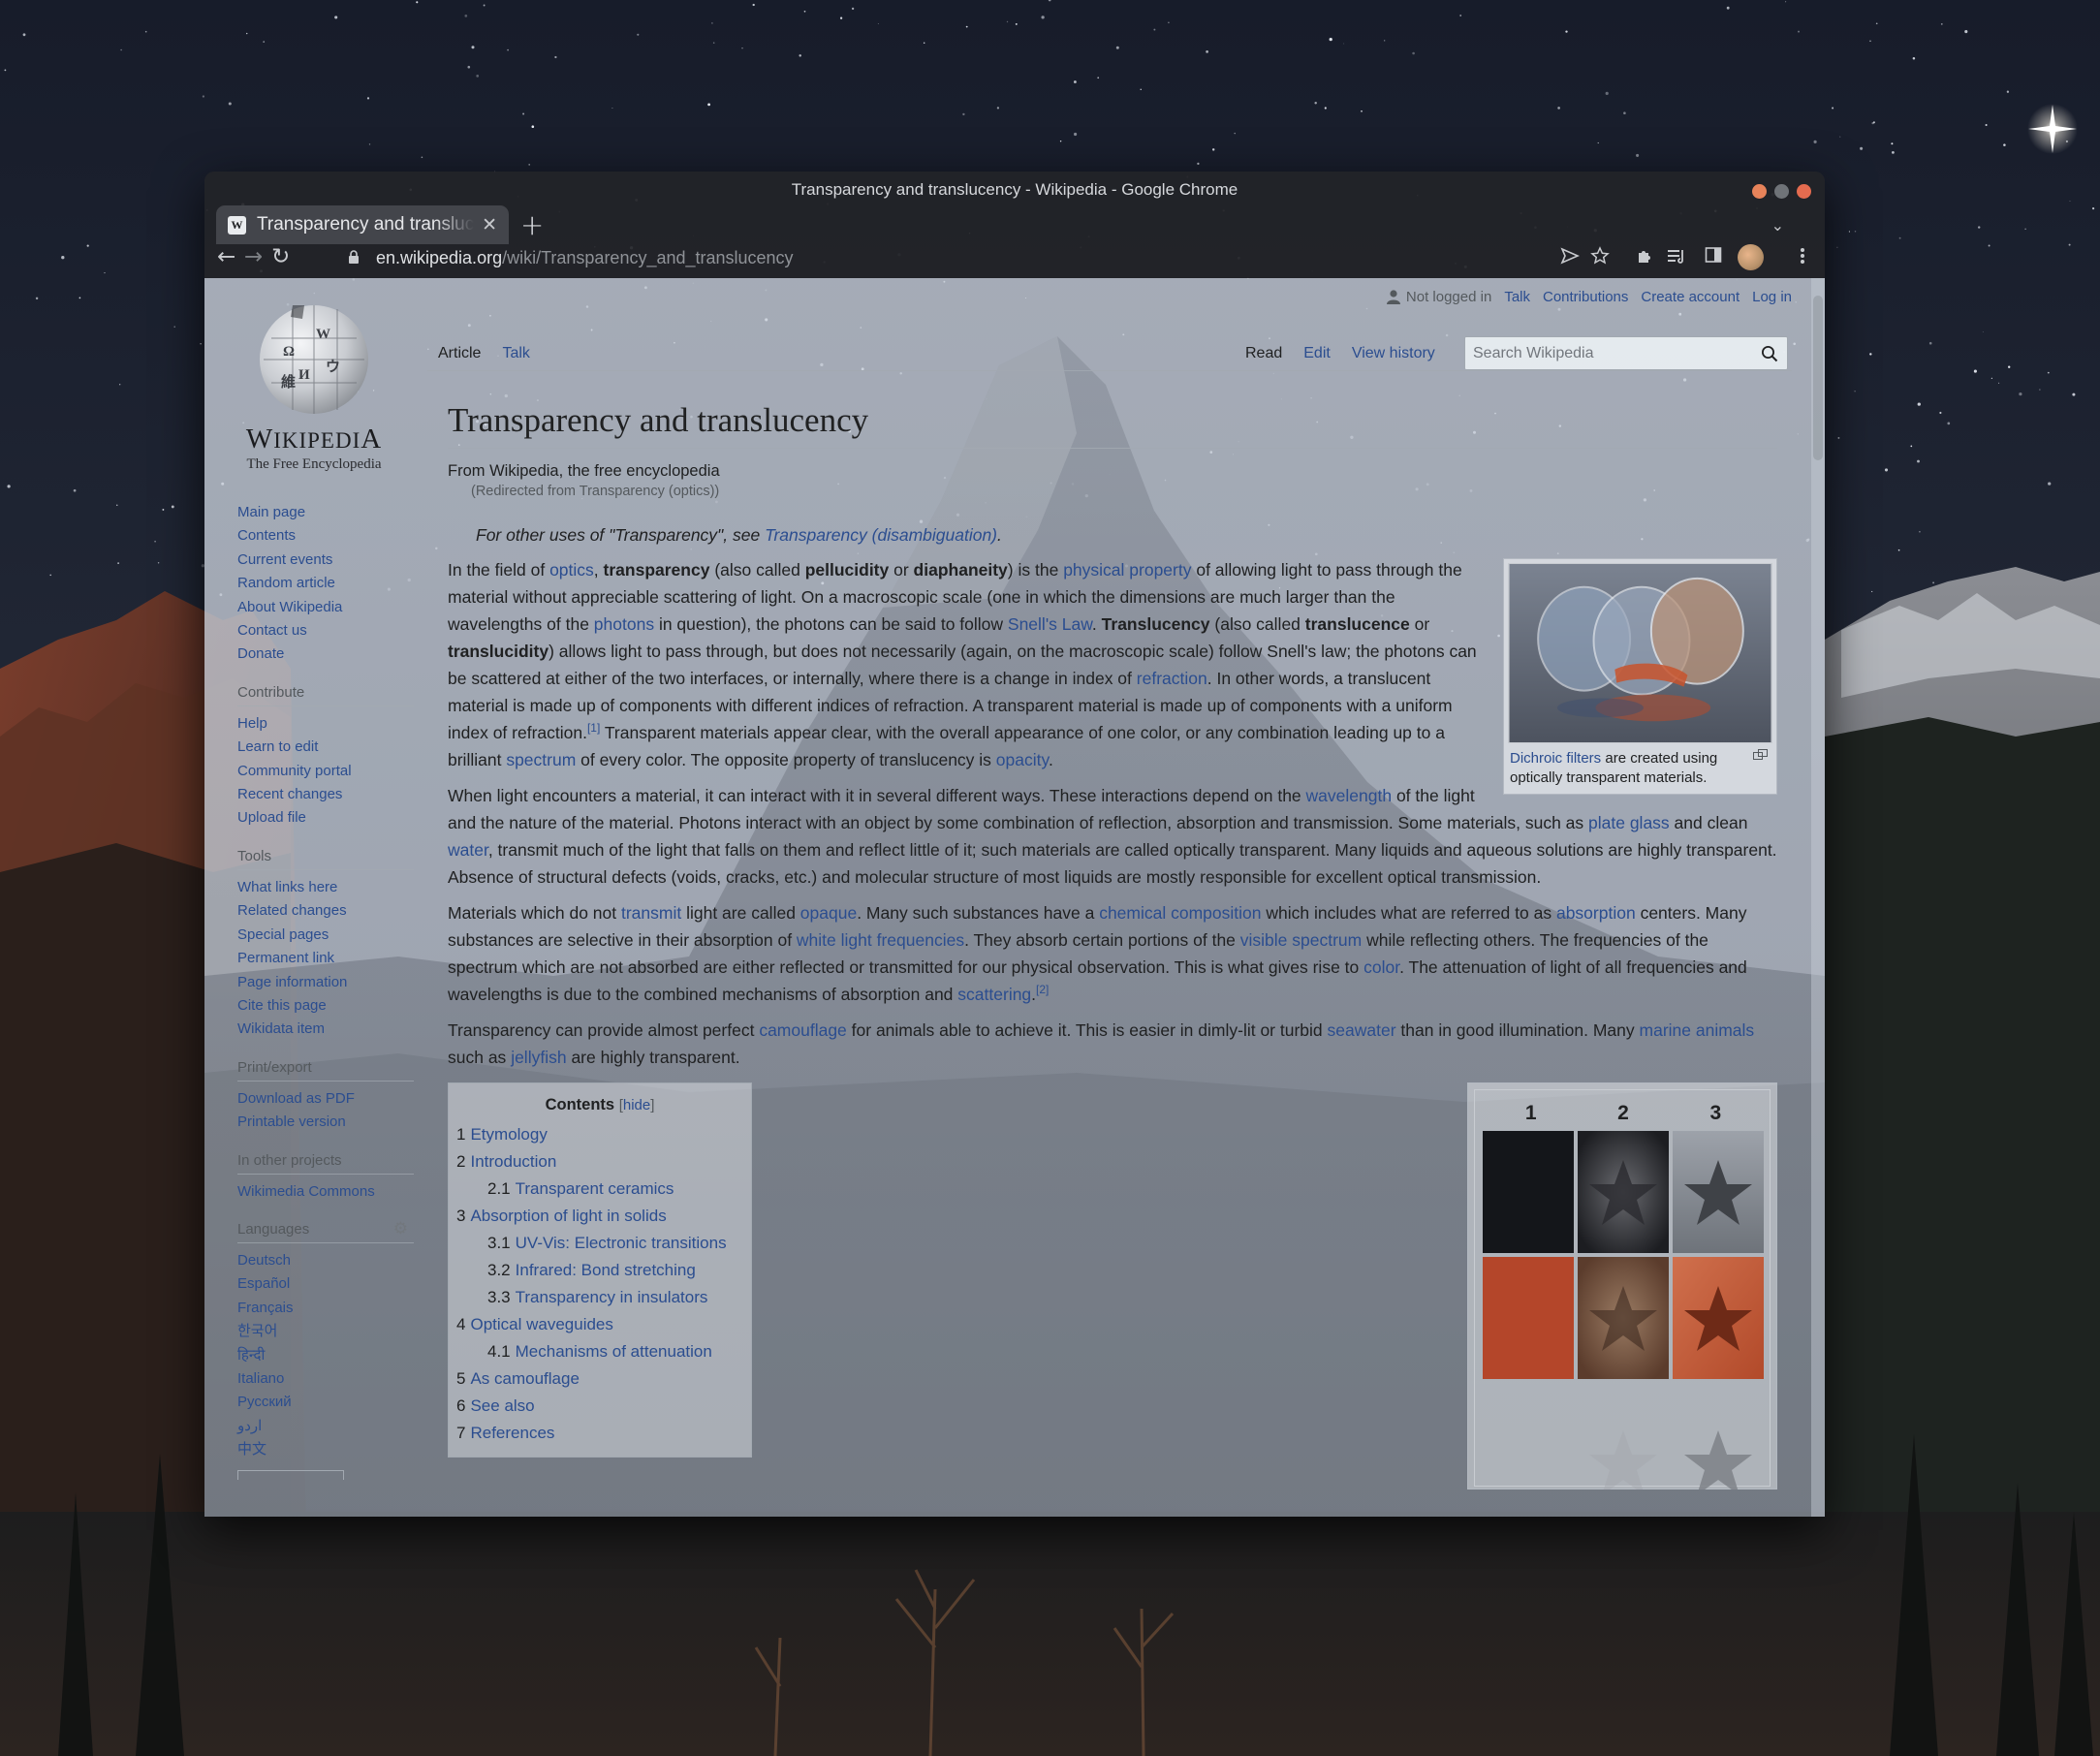  I want to click on link-transmit: transmit, so click(651, 913).